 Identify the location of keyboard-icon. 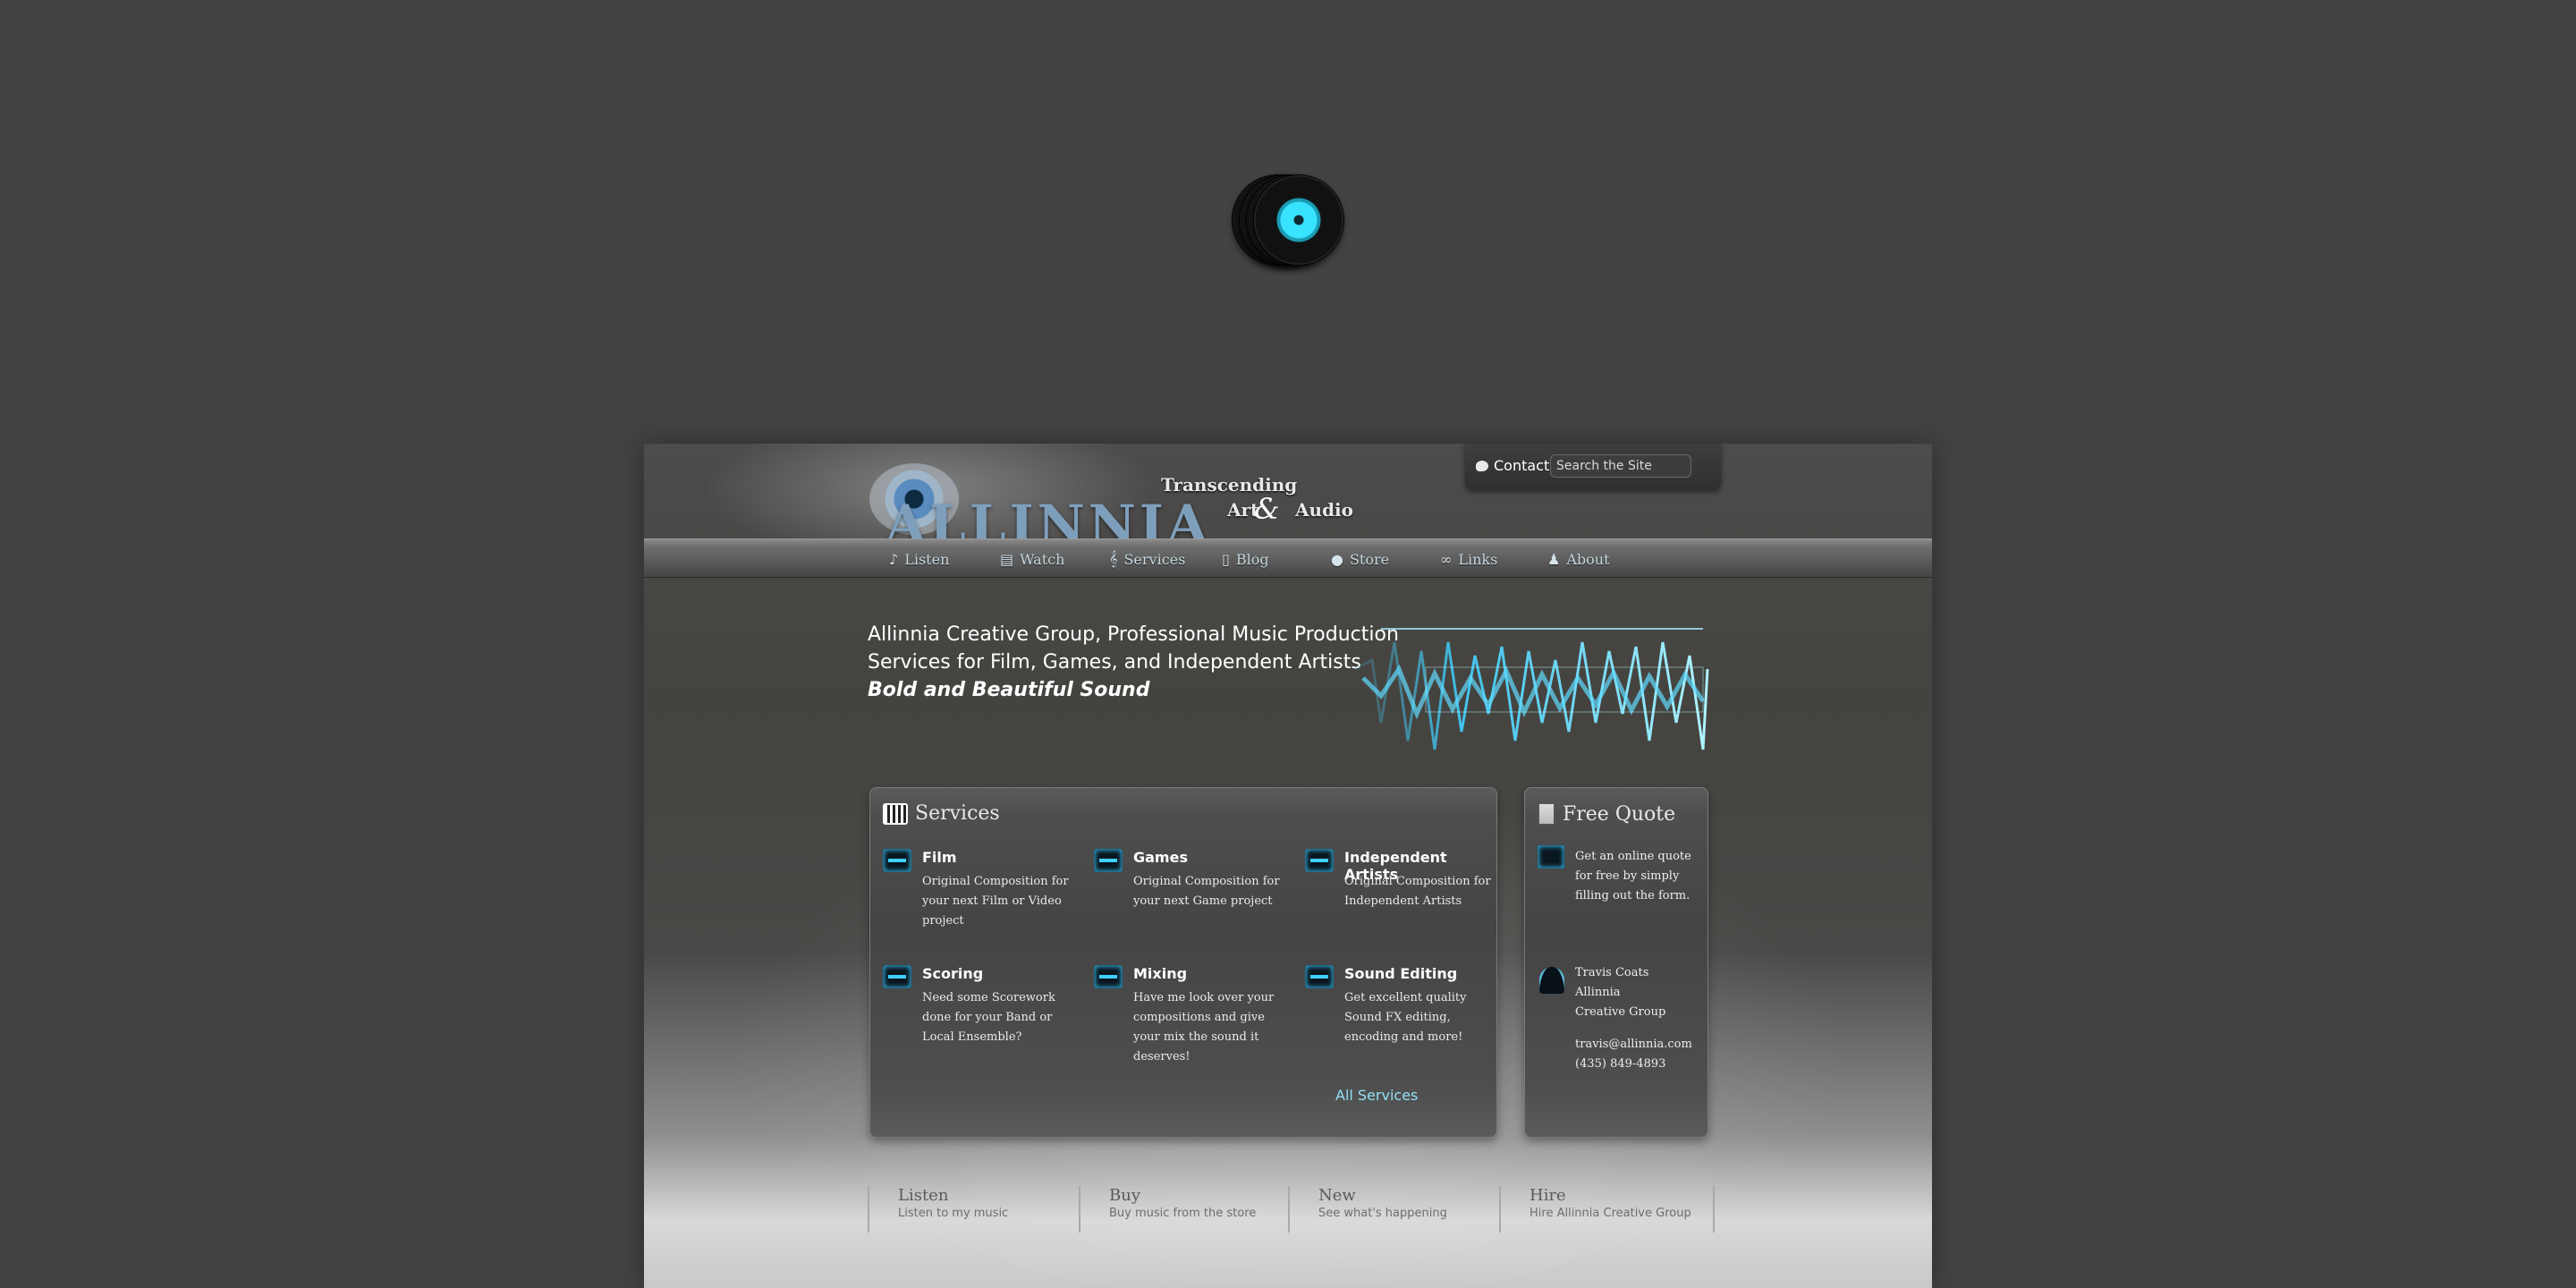
(895, 813).